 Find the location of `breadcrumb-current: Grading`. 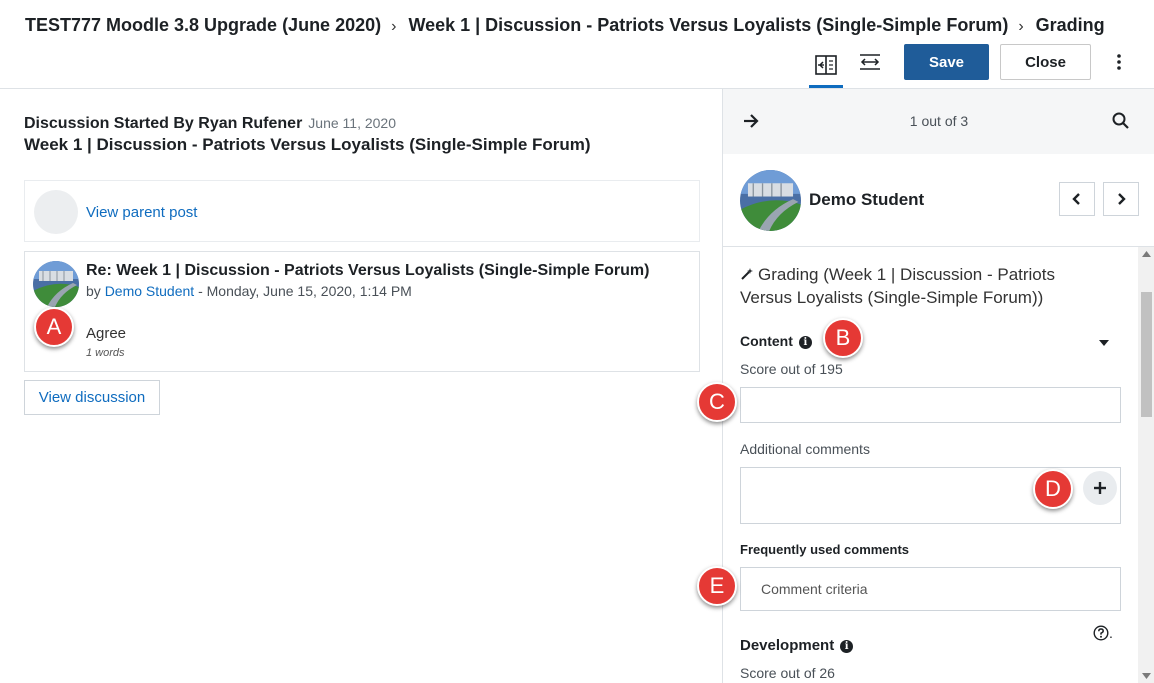

breadcrumb-current: Grading is located at coordinates (1070, 25).